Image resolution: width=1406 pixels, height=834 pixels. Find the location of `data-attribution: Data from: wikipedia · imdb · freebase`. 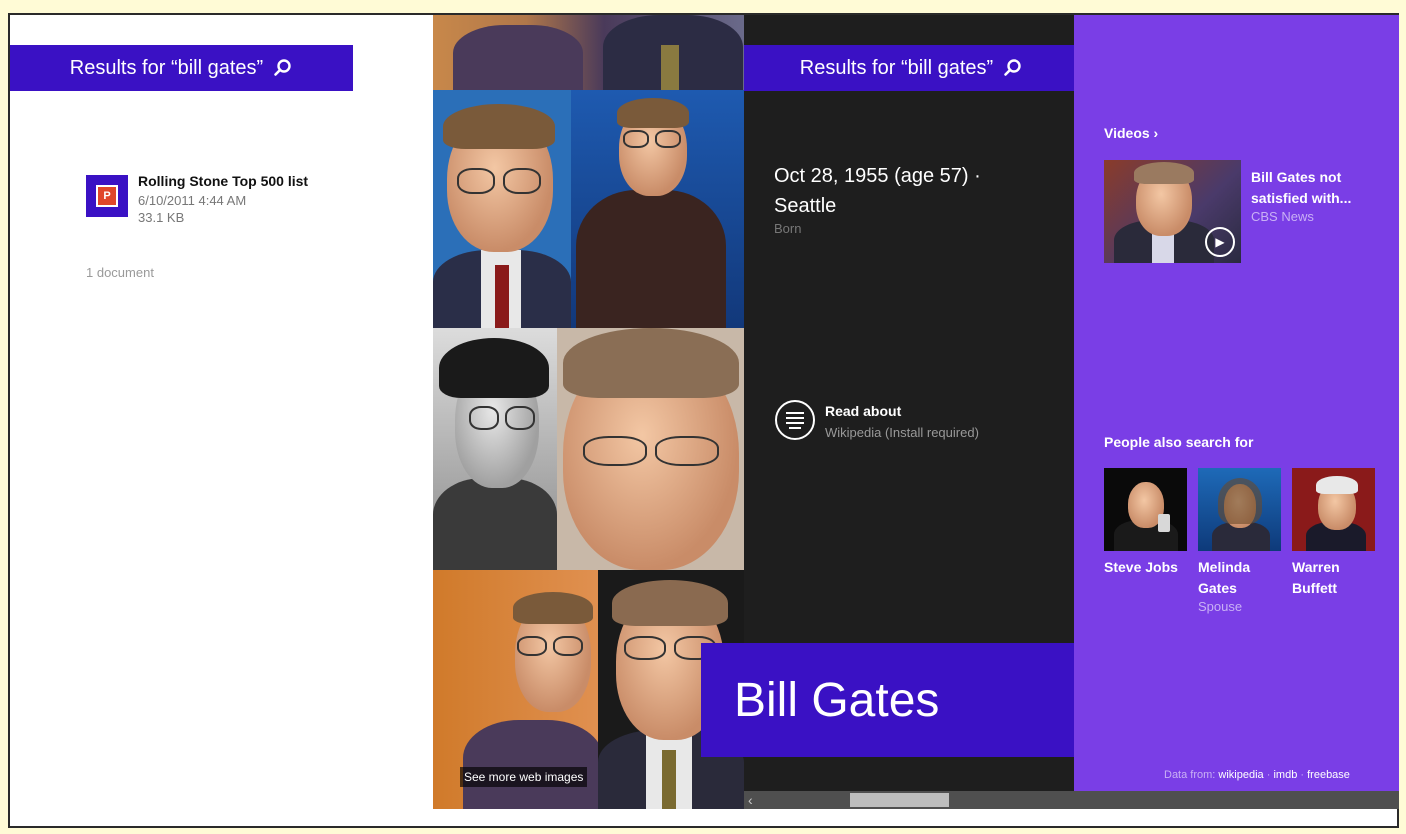

data-attribution: Data from: wikipedia · imdb · freebase is located at coordinates (1257, 775).